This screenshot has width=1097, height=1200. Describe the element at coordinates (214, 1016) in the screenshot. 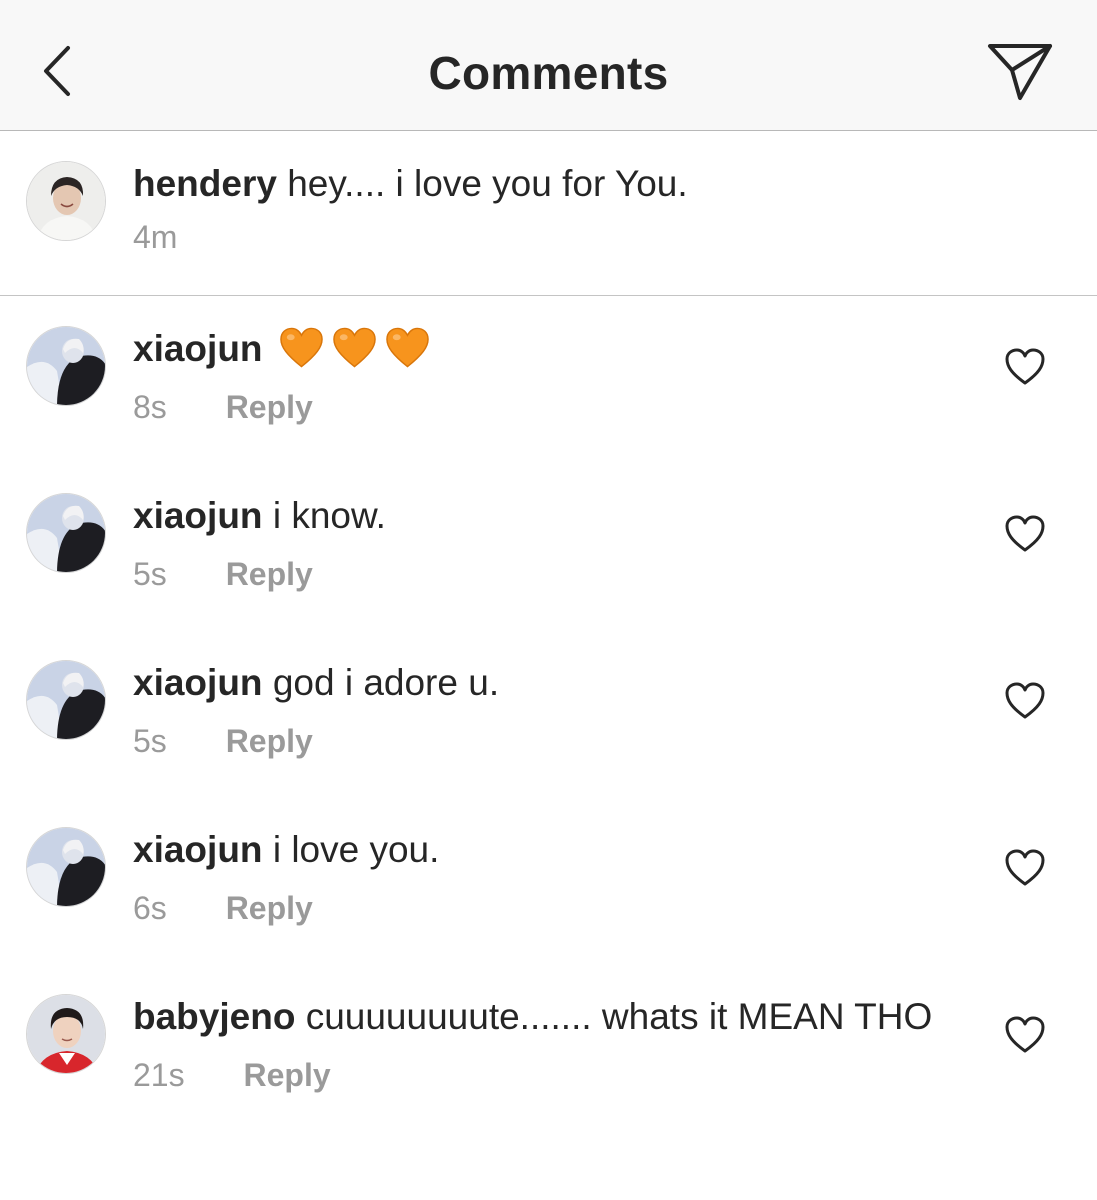

I see `username: babyjeno` at that location.